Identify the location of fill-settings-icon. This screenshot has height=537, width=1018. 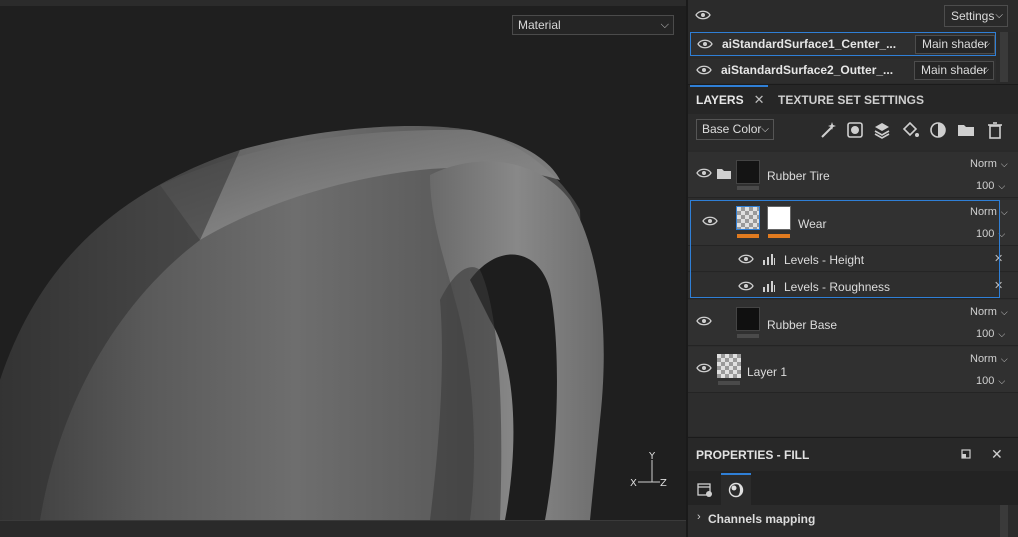
(704, 490).